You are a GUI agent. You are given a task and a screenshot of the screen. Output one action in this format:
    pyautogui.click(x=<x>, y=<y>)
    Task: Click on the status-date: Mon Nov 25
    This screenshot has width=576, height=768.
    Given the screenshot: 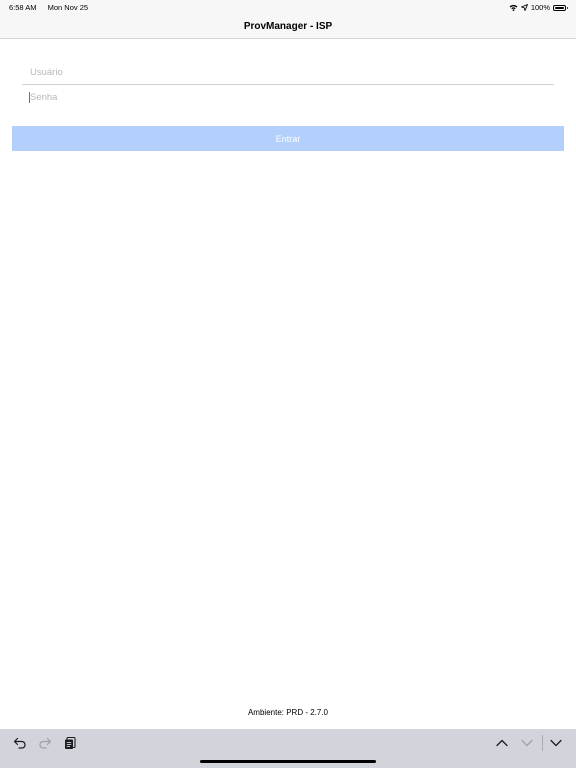 What is the action you would take?
    pyautogui.click(x=68, y=7)
    